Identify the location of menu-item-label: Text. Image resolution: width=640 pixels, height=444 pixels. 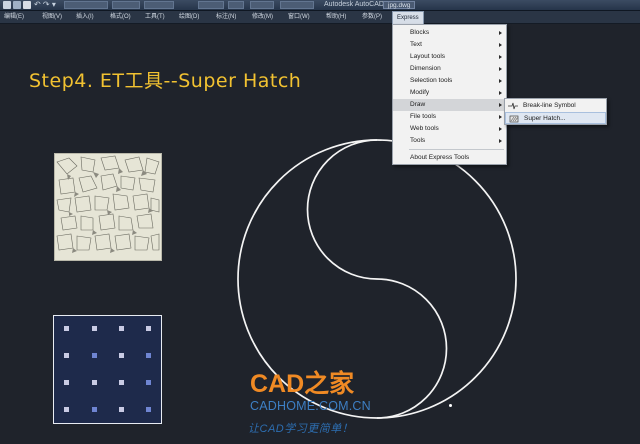
(416, 44).